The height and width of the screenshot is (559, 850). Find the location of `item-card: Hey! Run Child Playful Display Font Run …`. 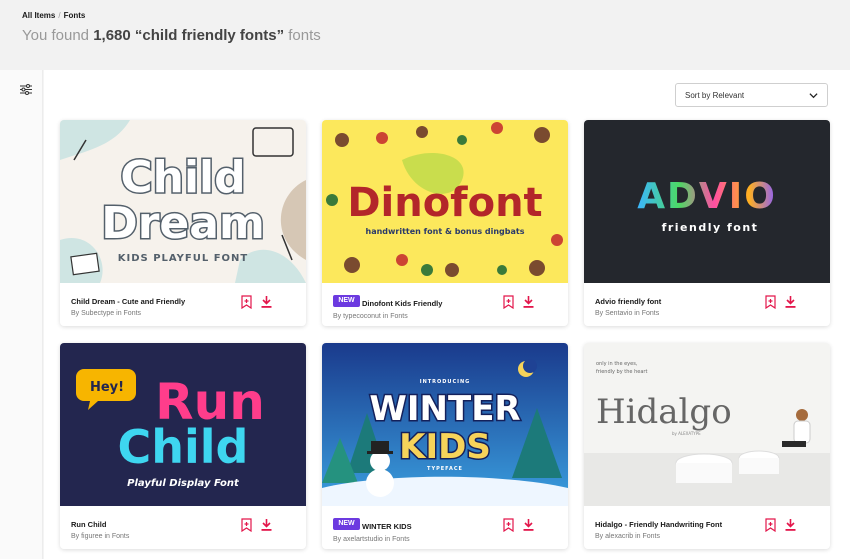

item-card: Hey! Run Child Playful Display Font Run … is located at coordinates (183, 446).